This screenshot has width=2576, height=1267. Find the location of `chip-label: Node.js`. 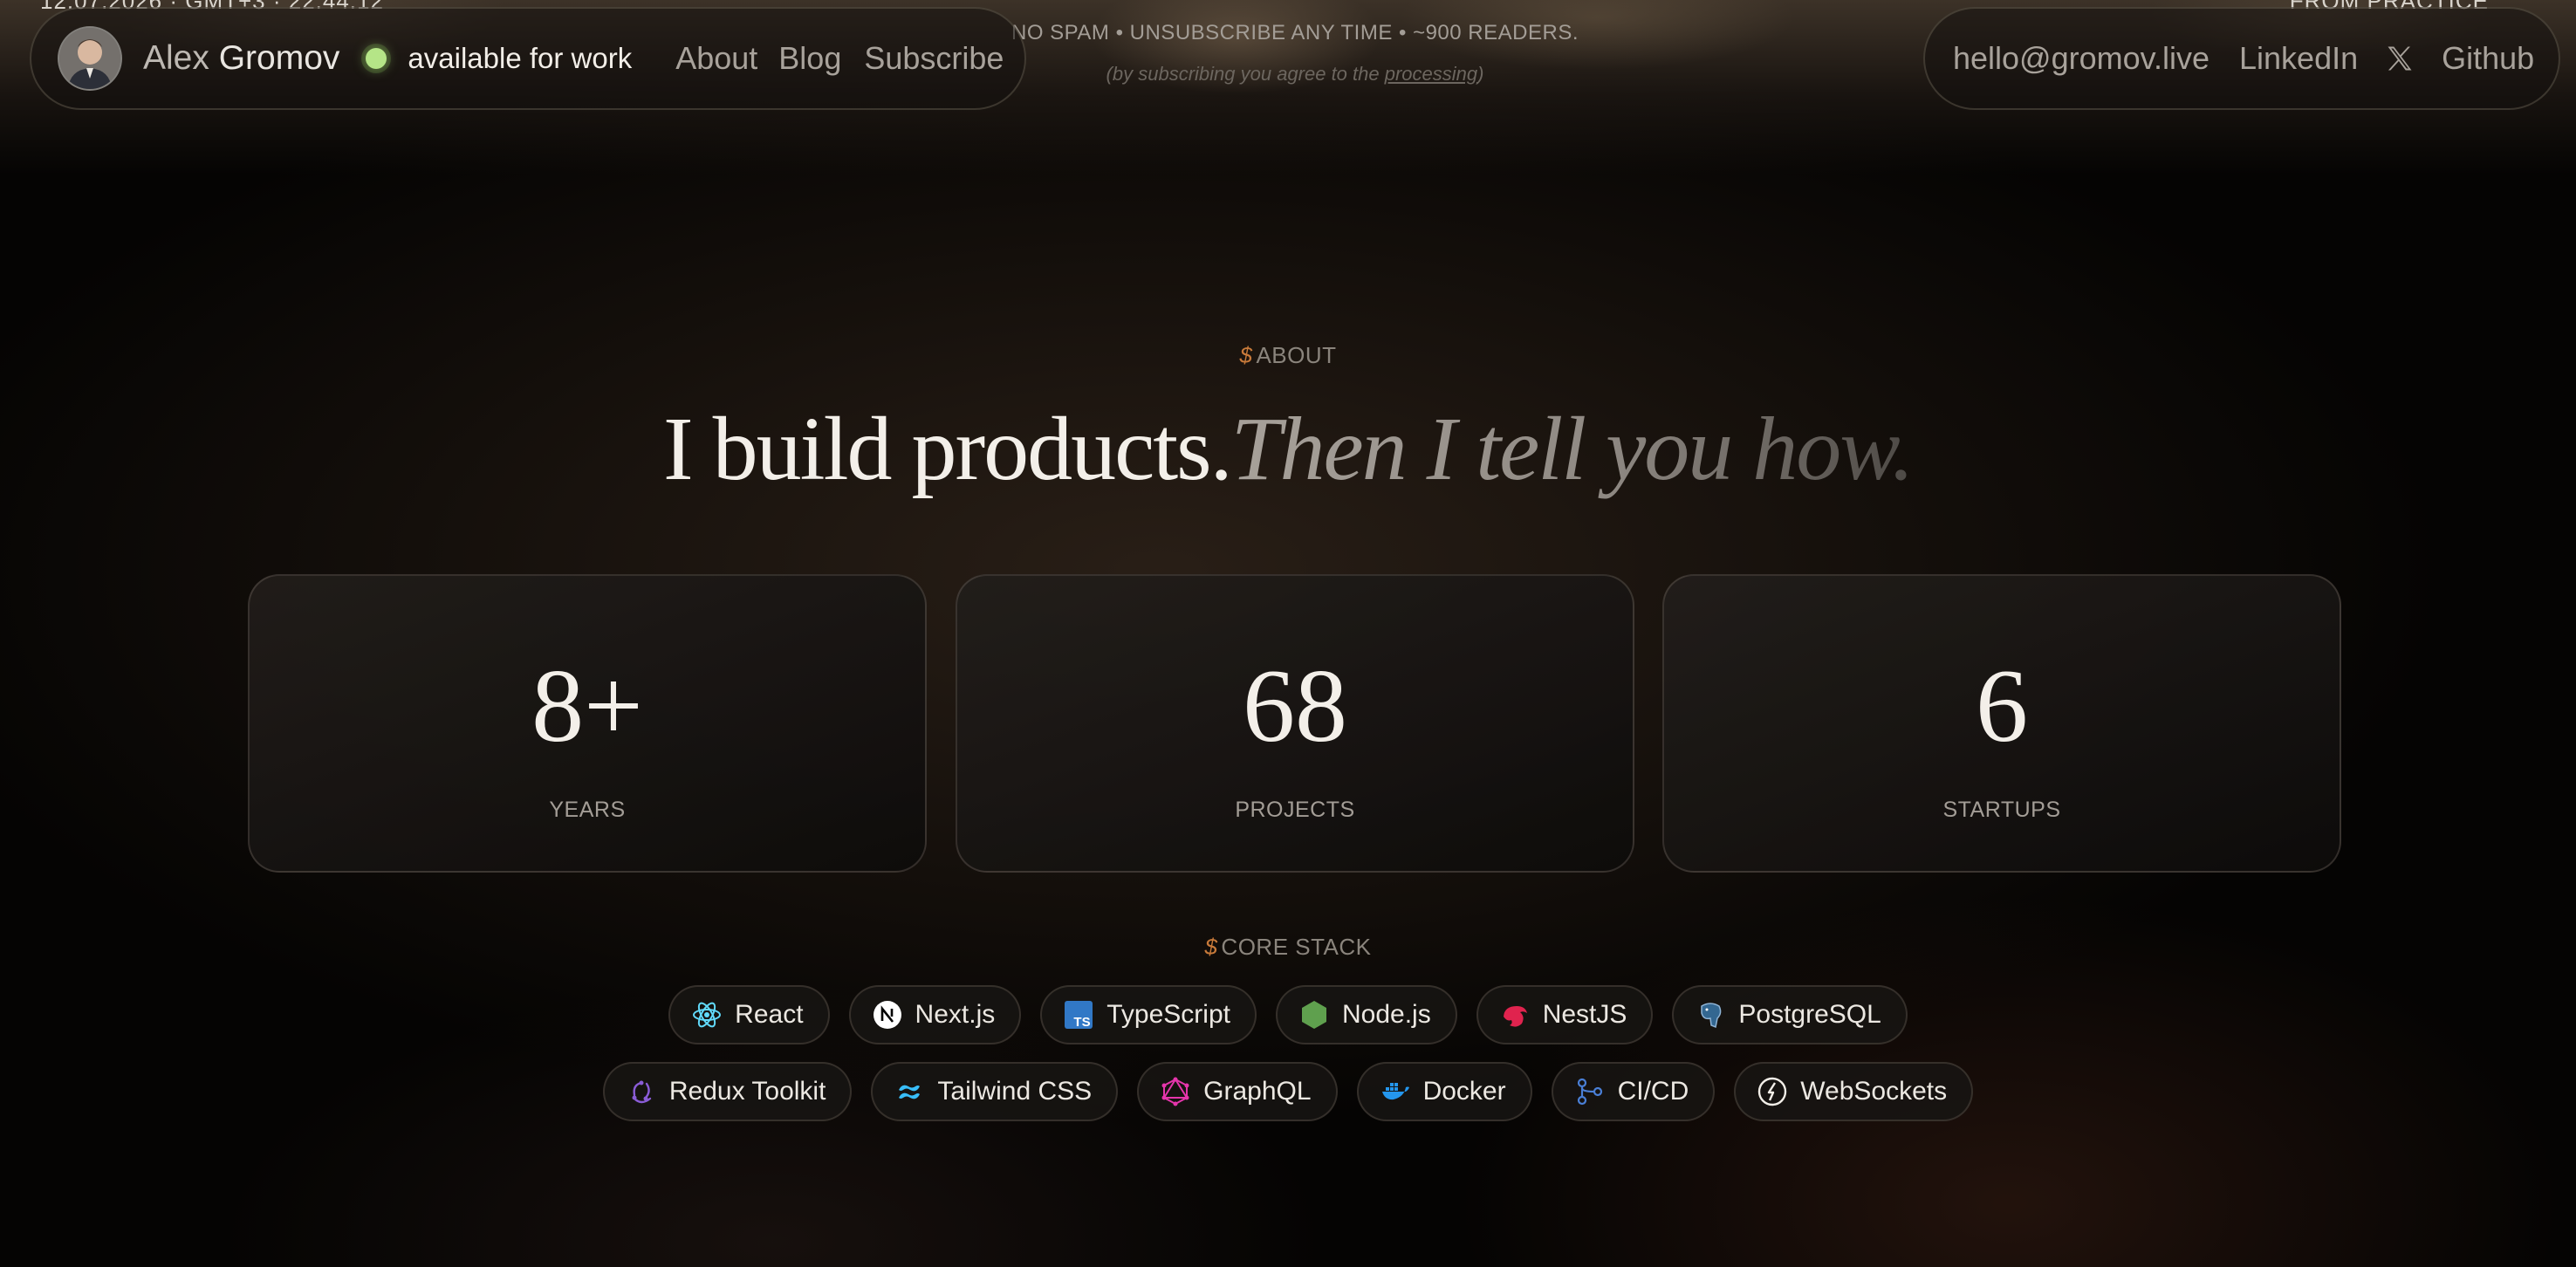

chip-label: Node.js is located at coordinates (1386, 1014).